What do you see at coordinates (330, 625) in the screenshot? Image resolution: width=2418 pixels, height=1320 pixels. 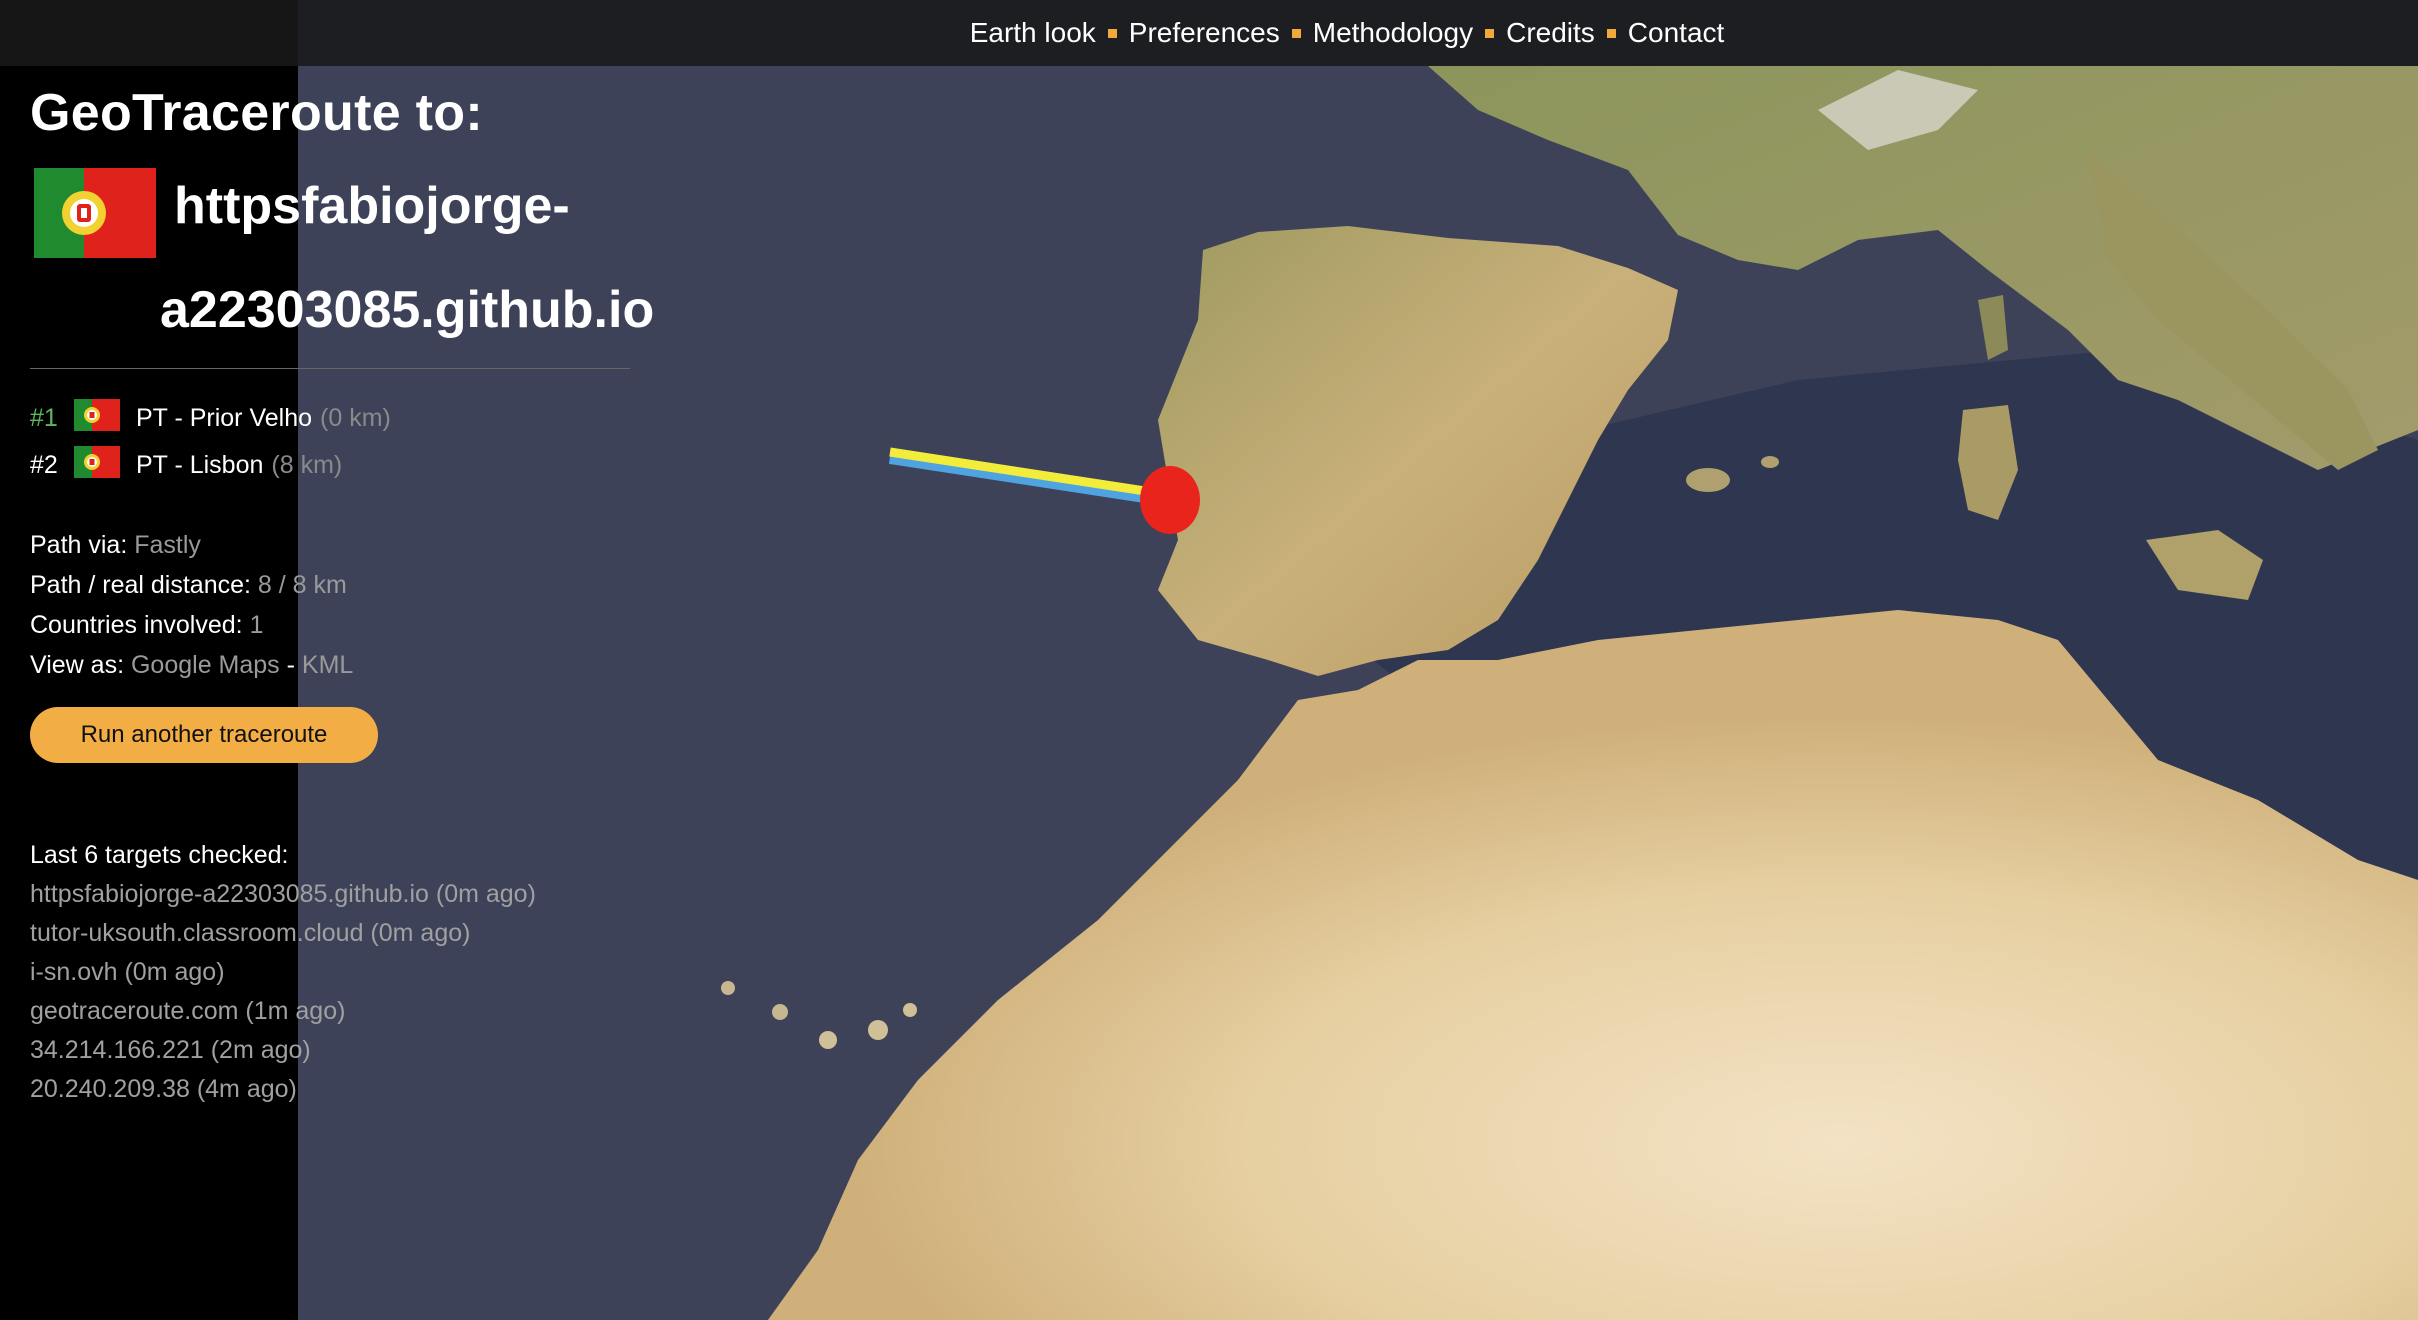 I see `countries-row: Countries involved: 1` at bounding box center [330, 625].